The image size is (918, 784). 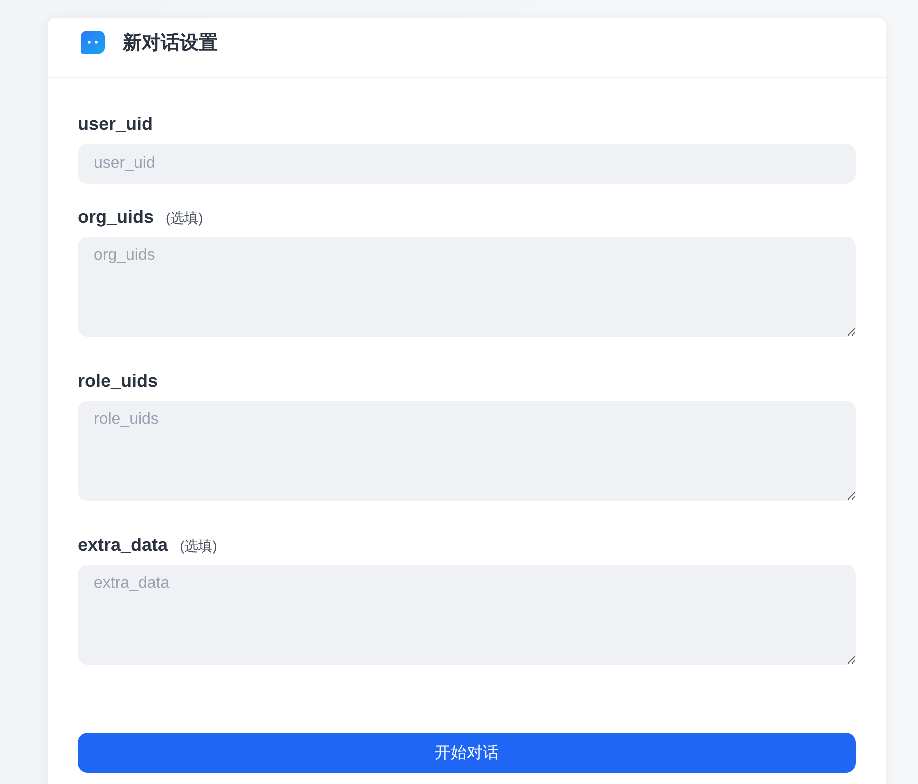 I want to click on input-field: user_uid, so click(x=467, y=164).